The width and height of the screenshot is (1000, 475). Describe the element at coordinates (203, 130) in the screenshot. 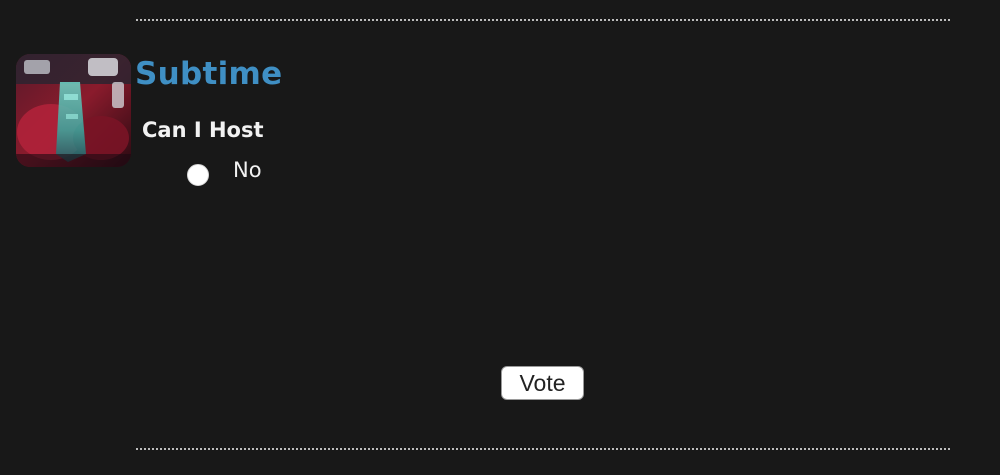

I see `poll-question: Can I Host` at that location.